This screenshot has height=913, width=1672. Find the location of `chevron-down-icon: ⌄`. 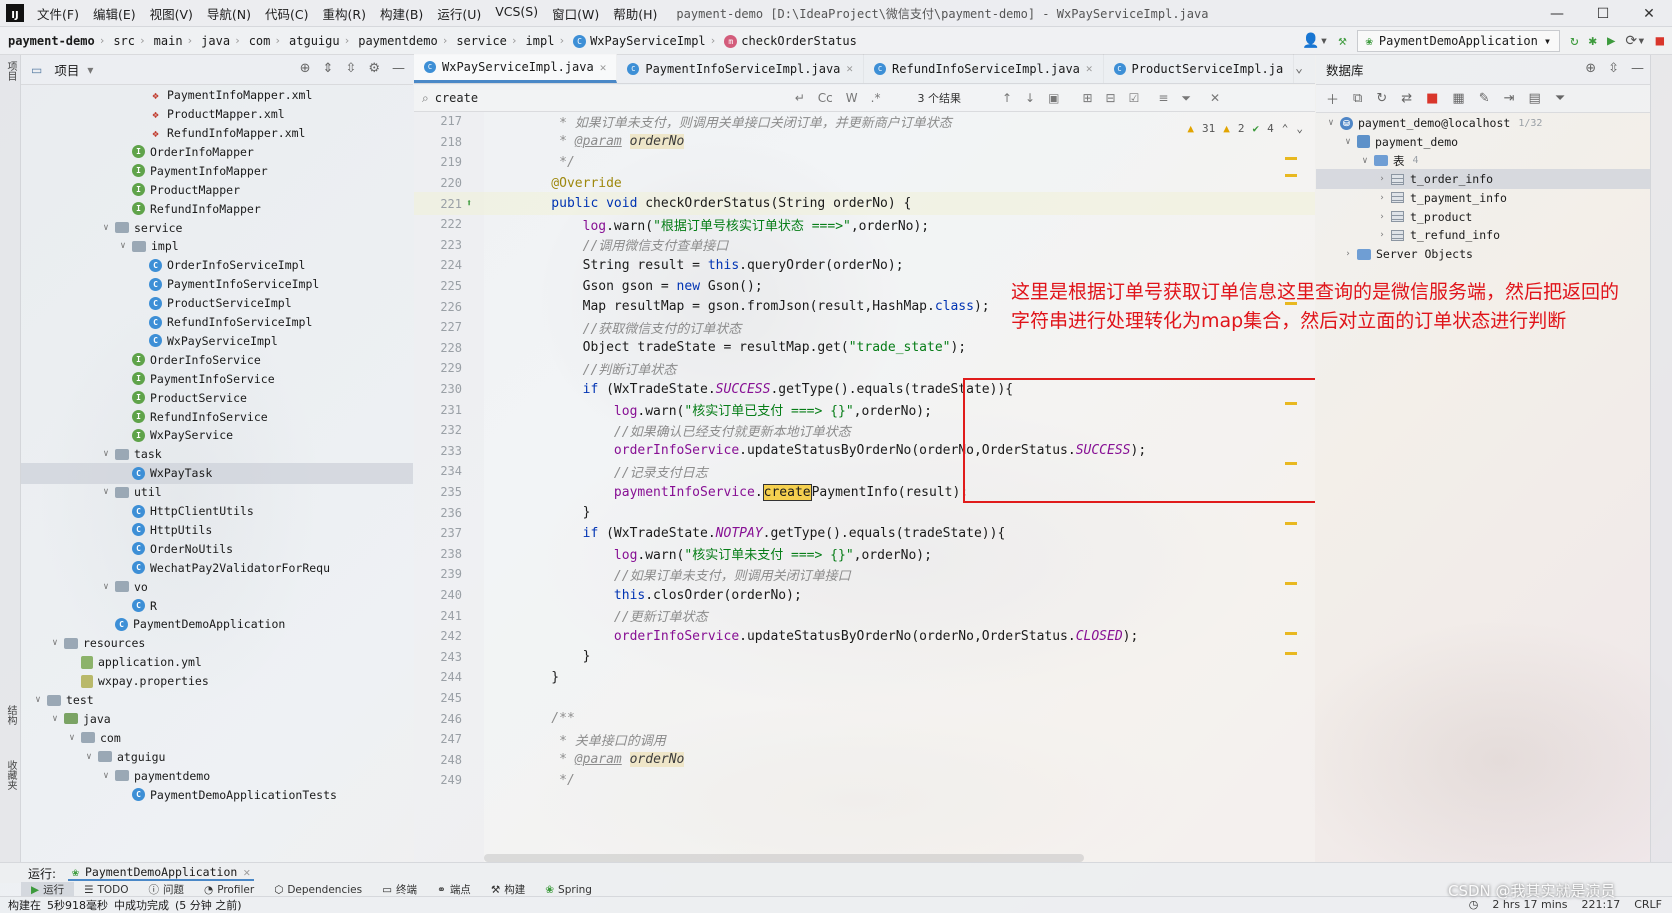

chevron-down-icon: ⌄ is located at coordinates (1299, 128).